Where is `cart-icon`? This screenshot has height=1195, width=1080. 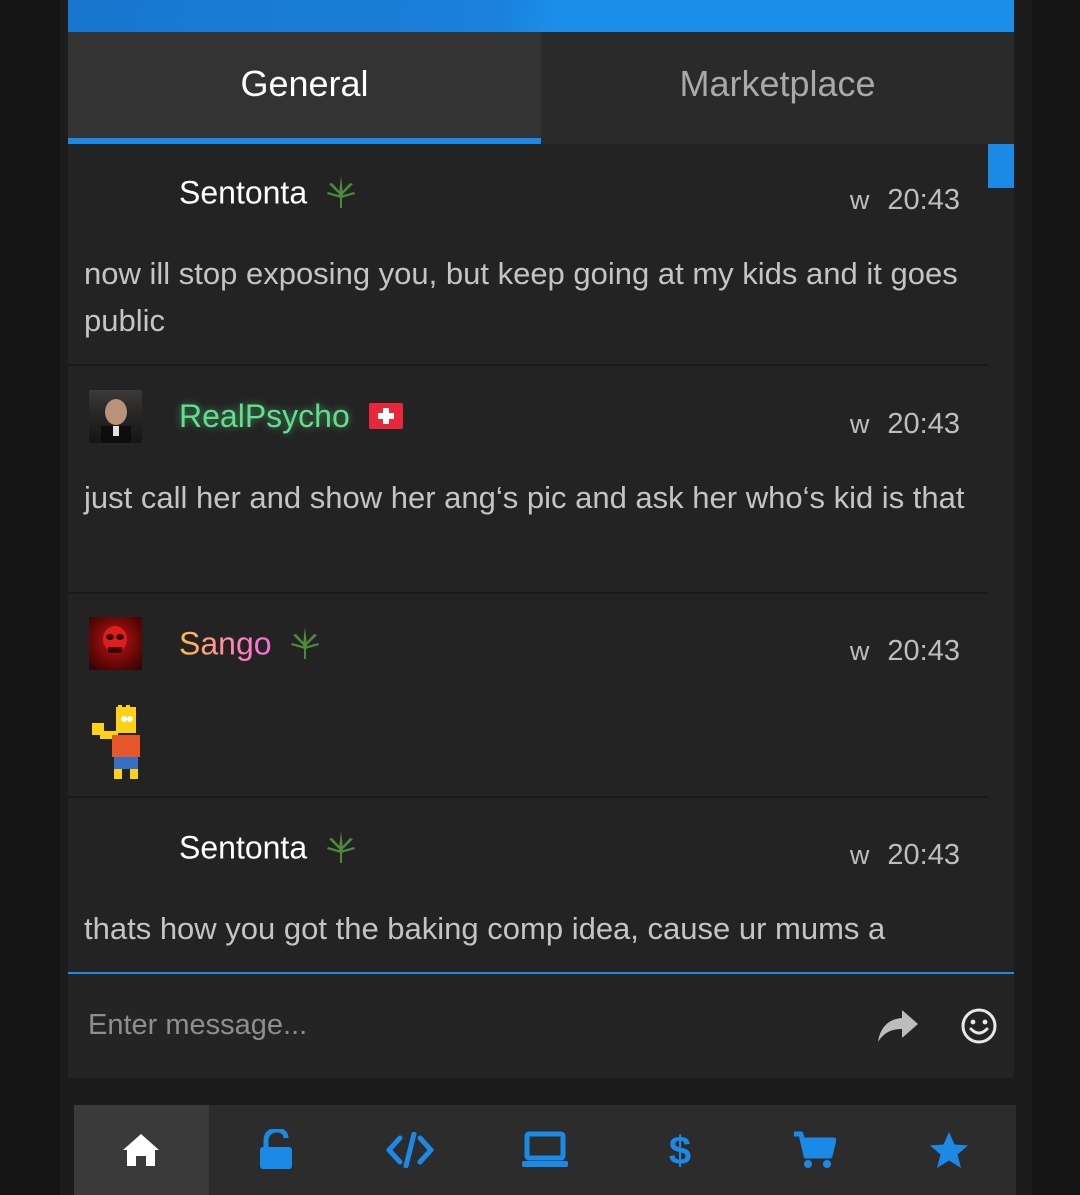 cart-icon is located at coordinates (815, 1149).